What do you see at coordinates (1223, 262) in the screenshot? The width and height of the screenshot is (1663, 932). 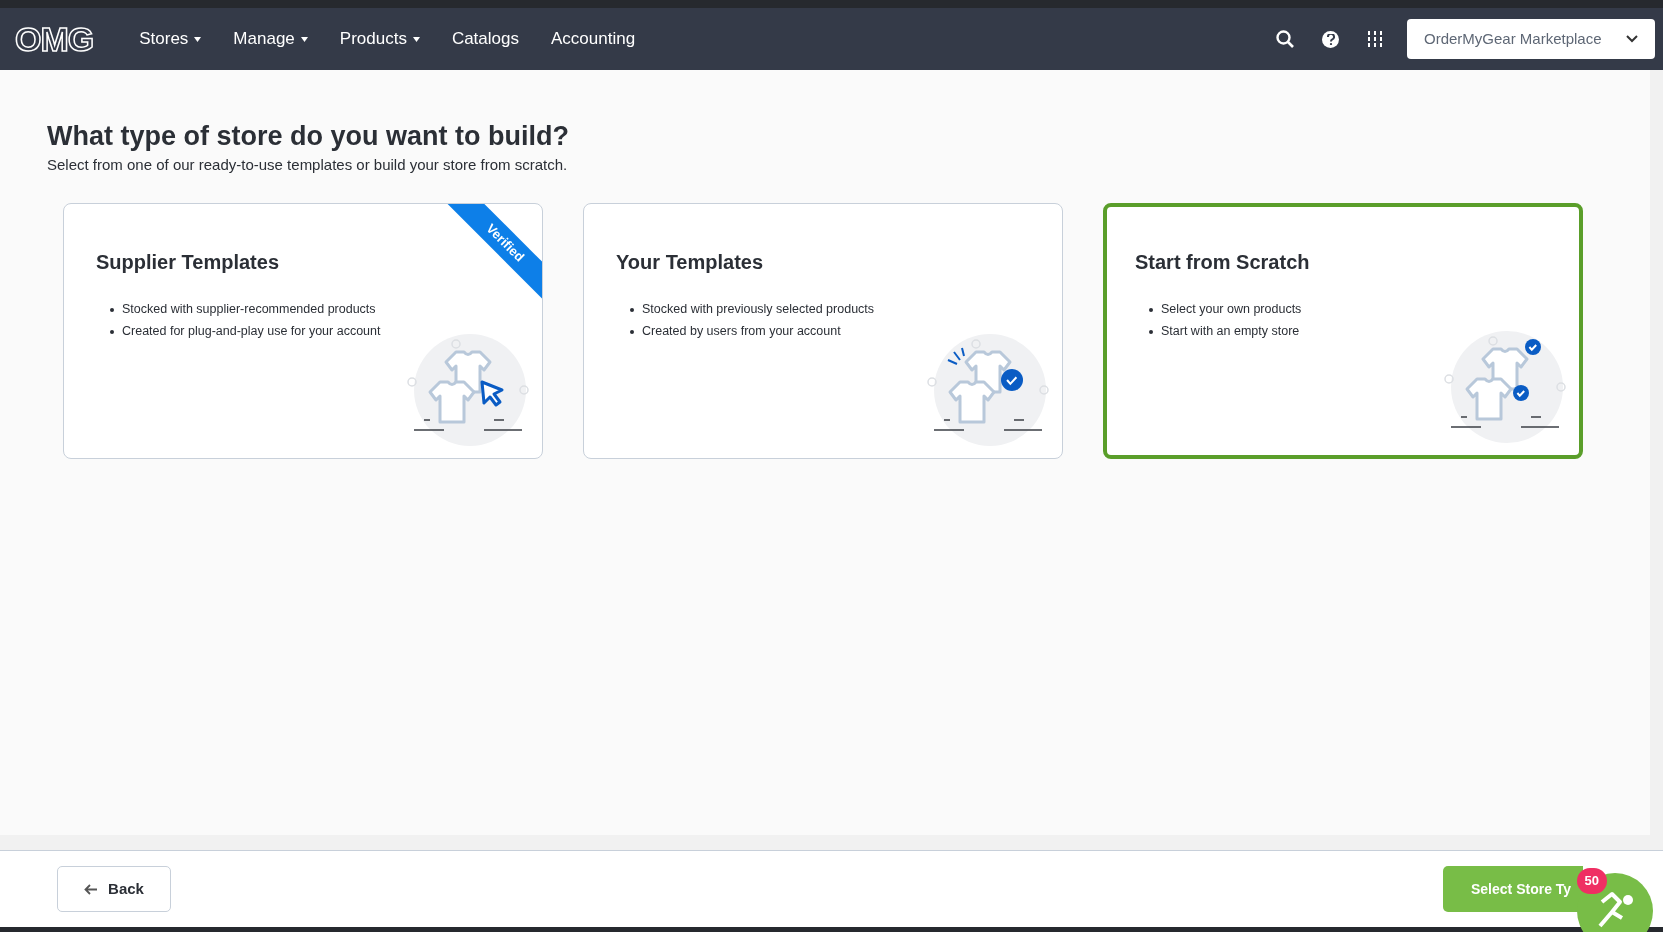 I see `card-title: Start from Scratch` at bounding box center [1223, 262].